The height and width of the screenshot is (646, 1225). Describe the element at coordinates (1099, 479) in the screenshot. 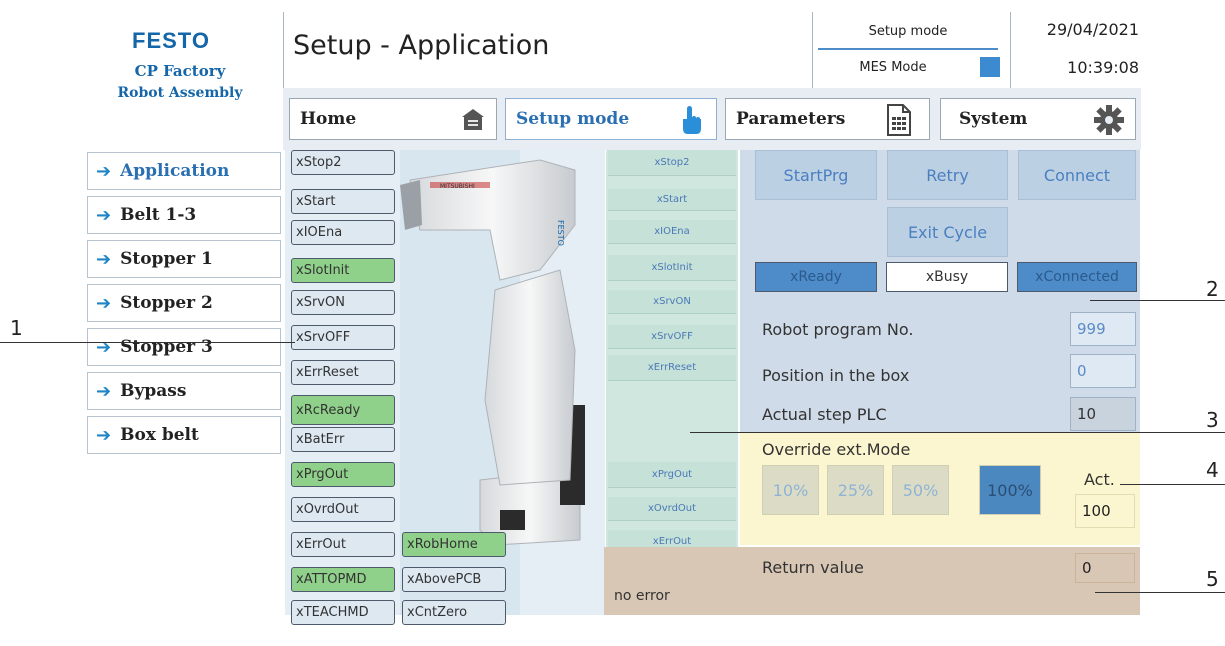

I see `actual-override-label: Act.` at that location.